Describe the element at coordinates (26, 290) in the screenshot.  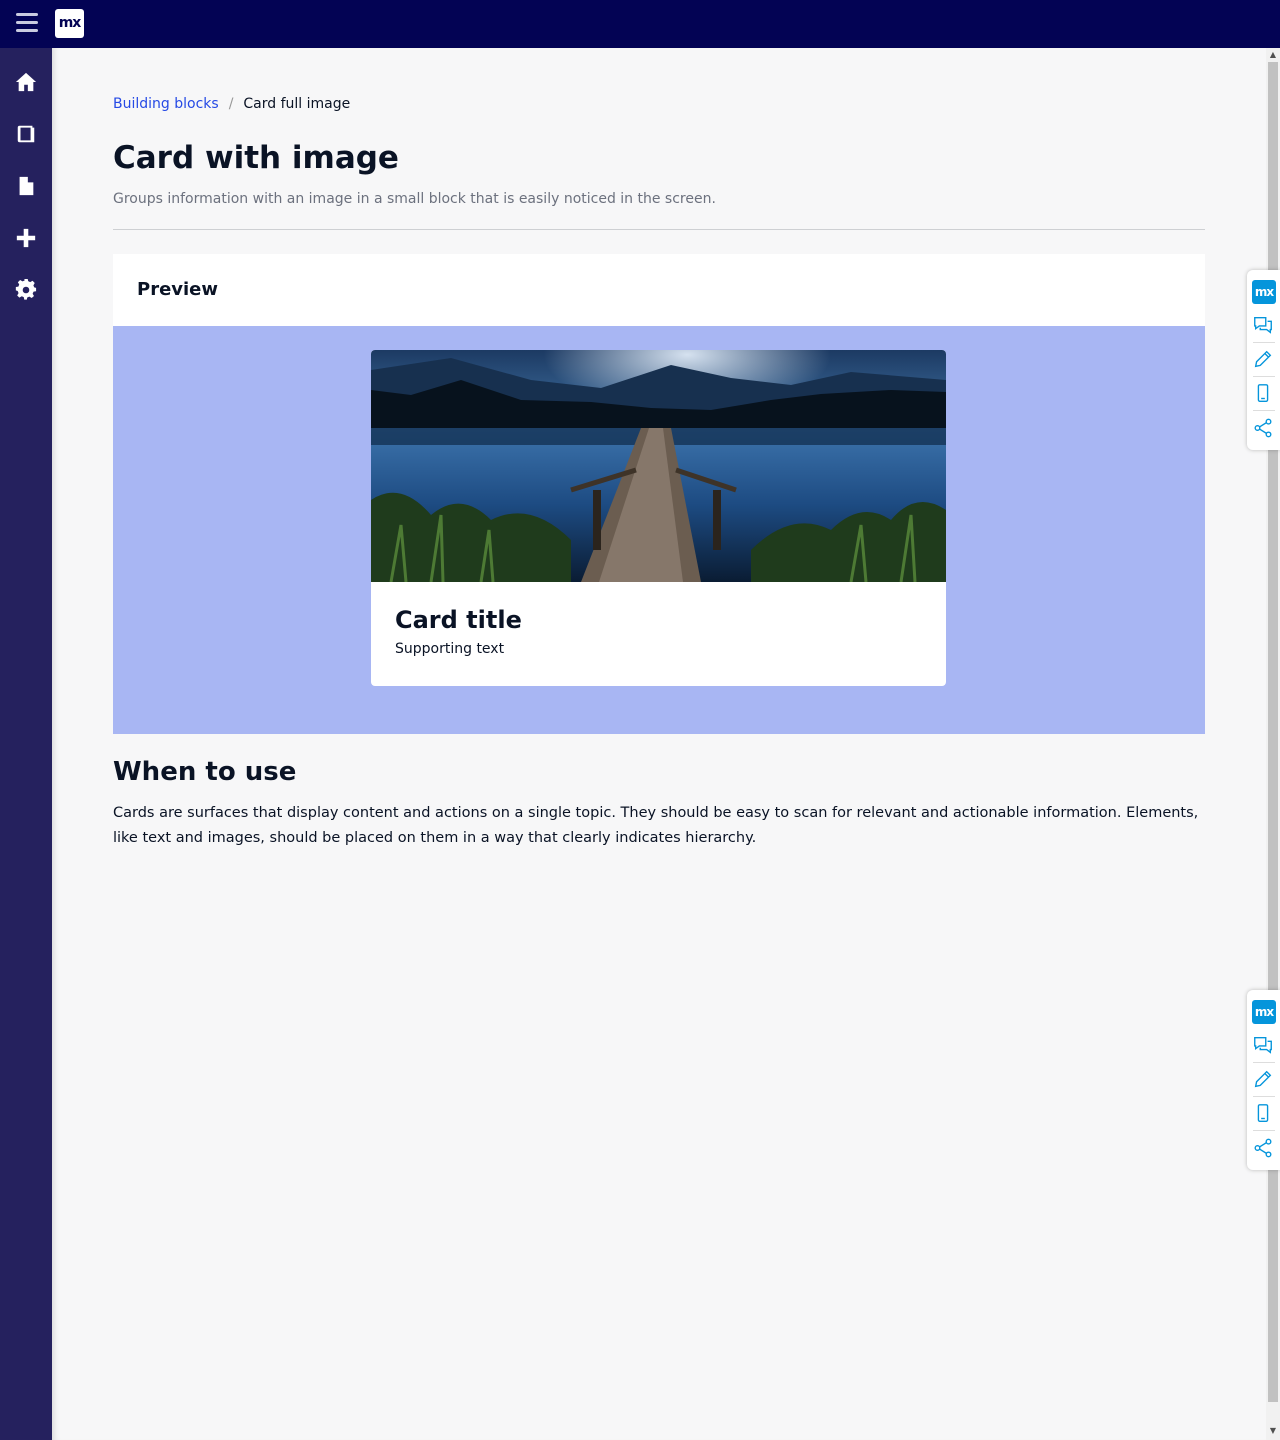
I see `gear-icon` at that location.